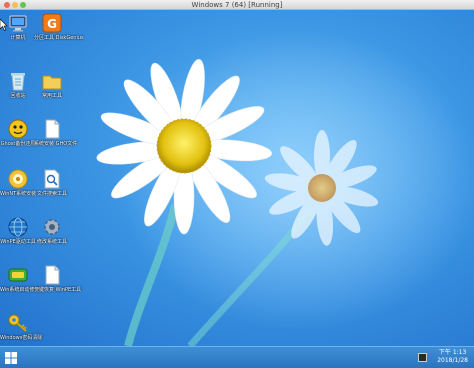 This screenshot has width=474, height=368. I want to click on boot-repair-icon, so click(18, 275).